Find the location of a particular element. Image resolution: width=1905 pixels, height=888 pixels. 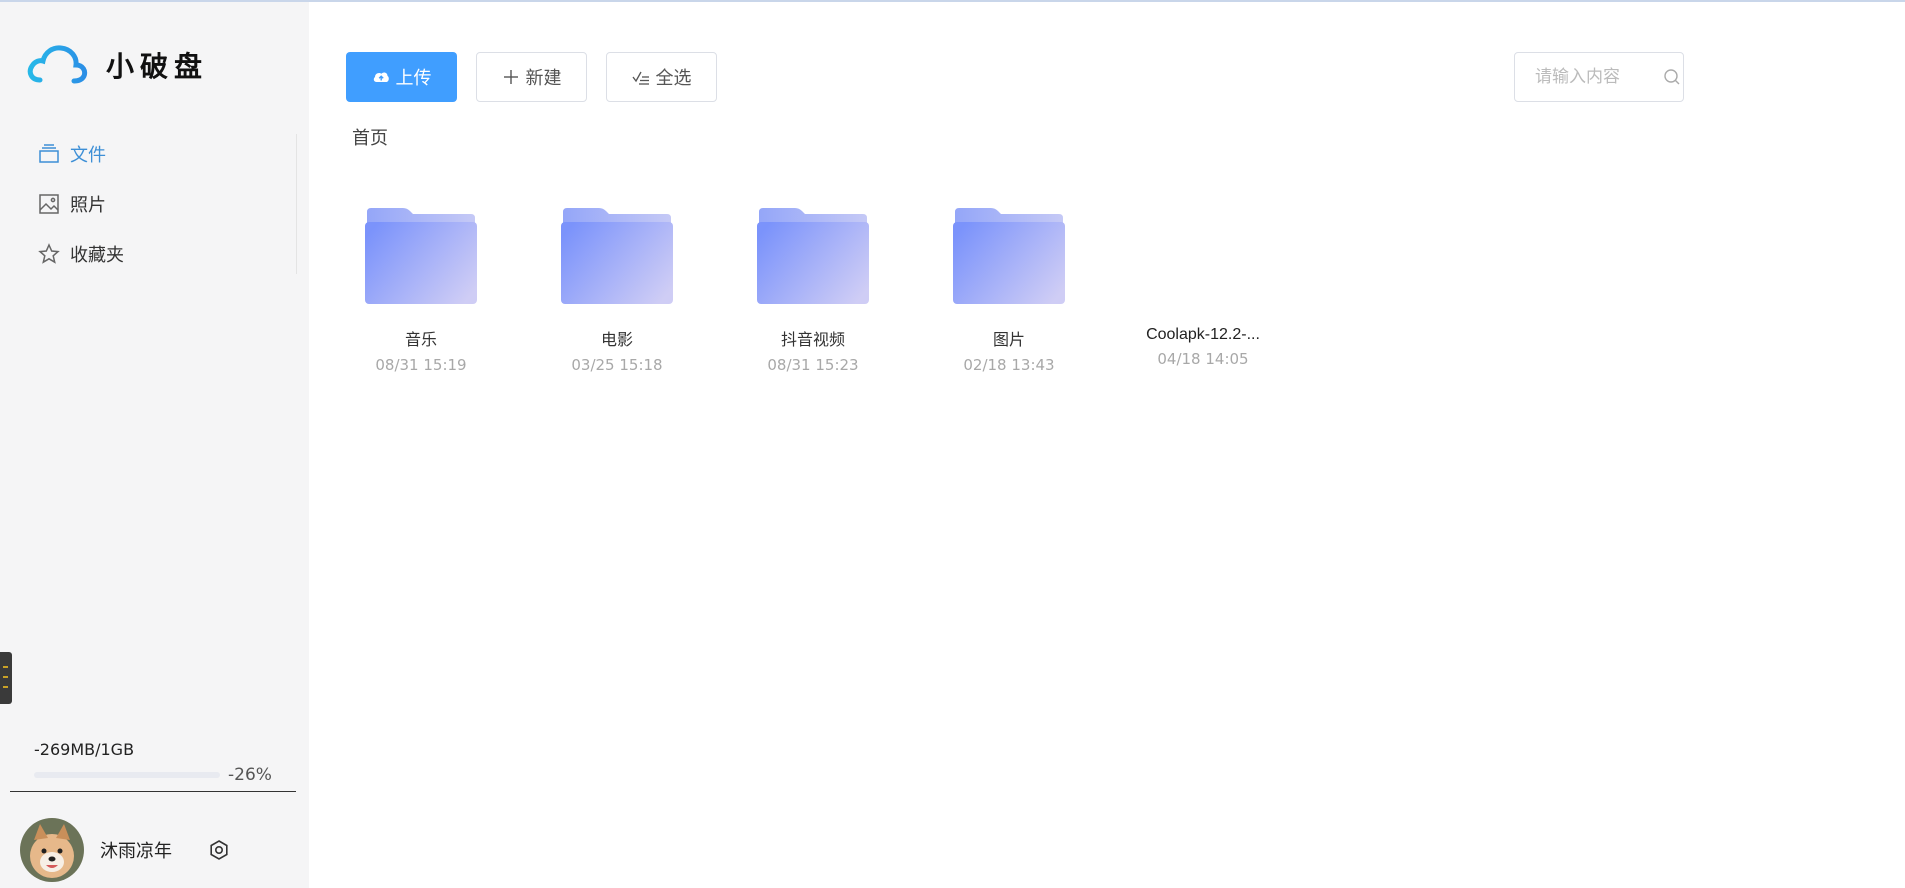

storage-progress-bar is located at coordinates (127, 775).